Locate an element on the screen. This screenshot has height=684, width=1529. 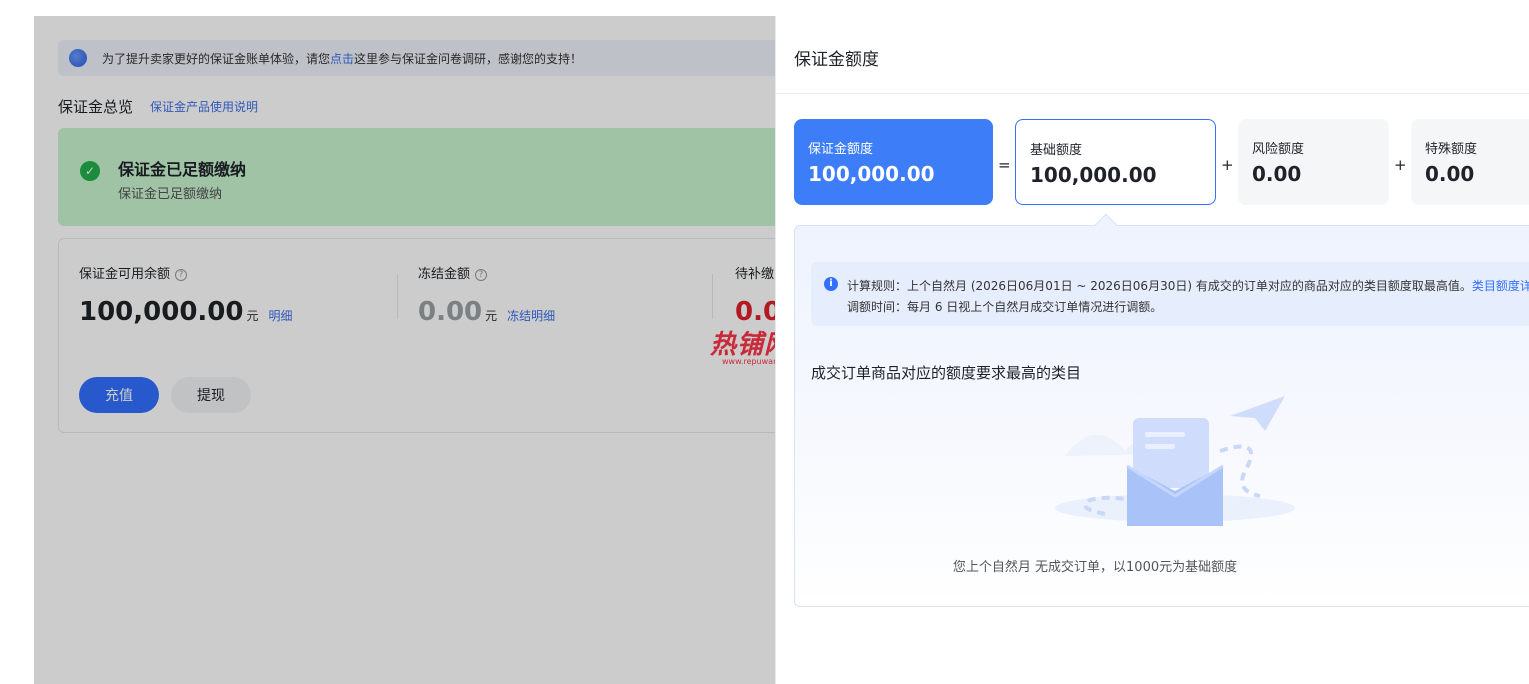
base-quota-box: 基础额度 100,000.00 is located at coordinates (1115, 162).